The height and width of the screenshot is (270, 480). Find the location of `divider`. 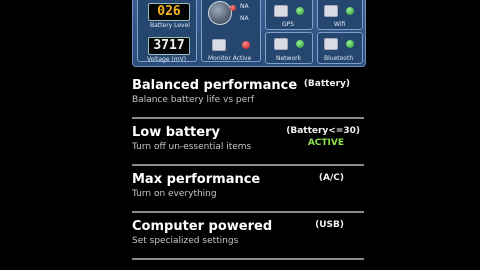

divider is located at coordinates (248, 259).